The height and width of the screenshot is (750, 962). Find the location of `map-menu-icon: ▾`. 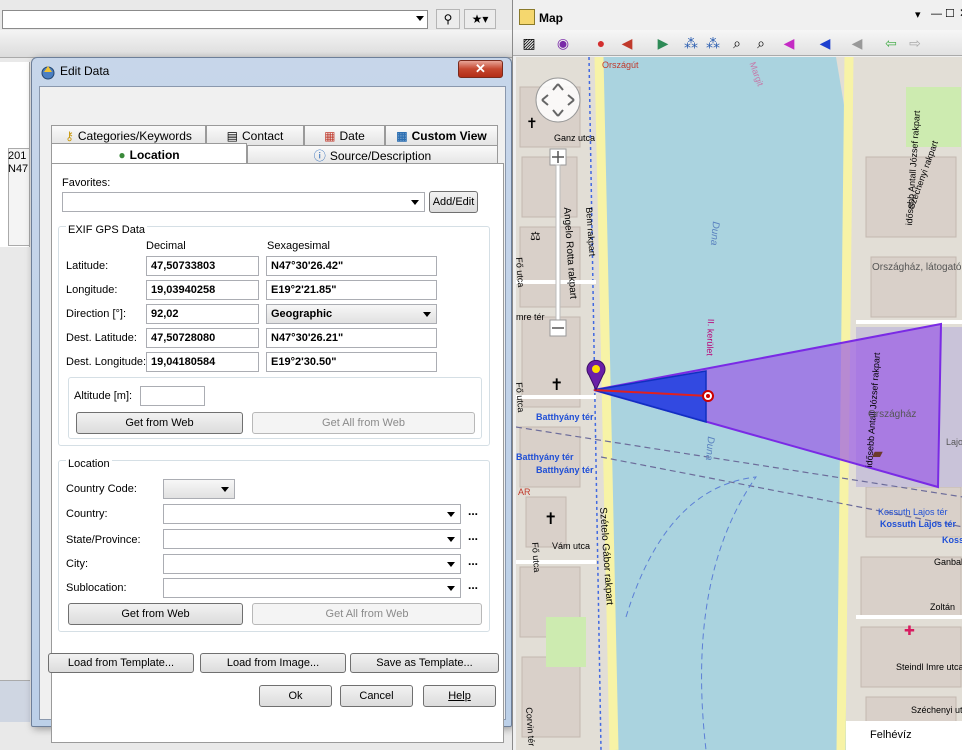

map-menu-icon: ▾ is located at coordinates (918, 14).